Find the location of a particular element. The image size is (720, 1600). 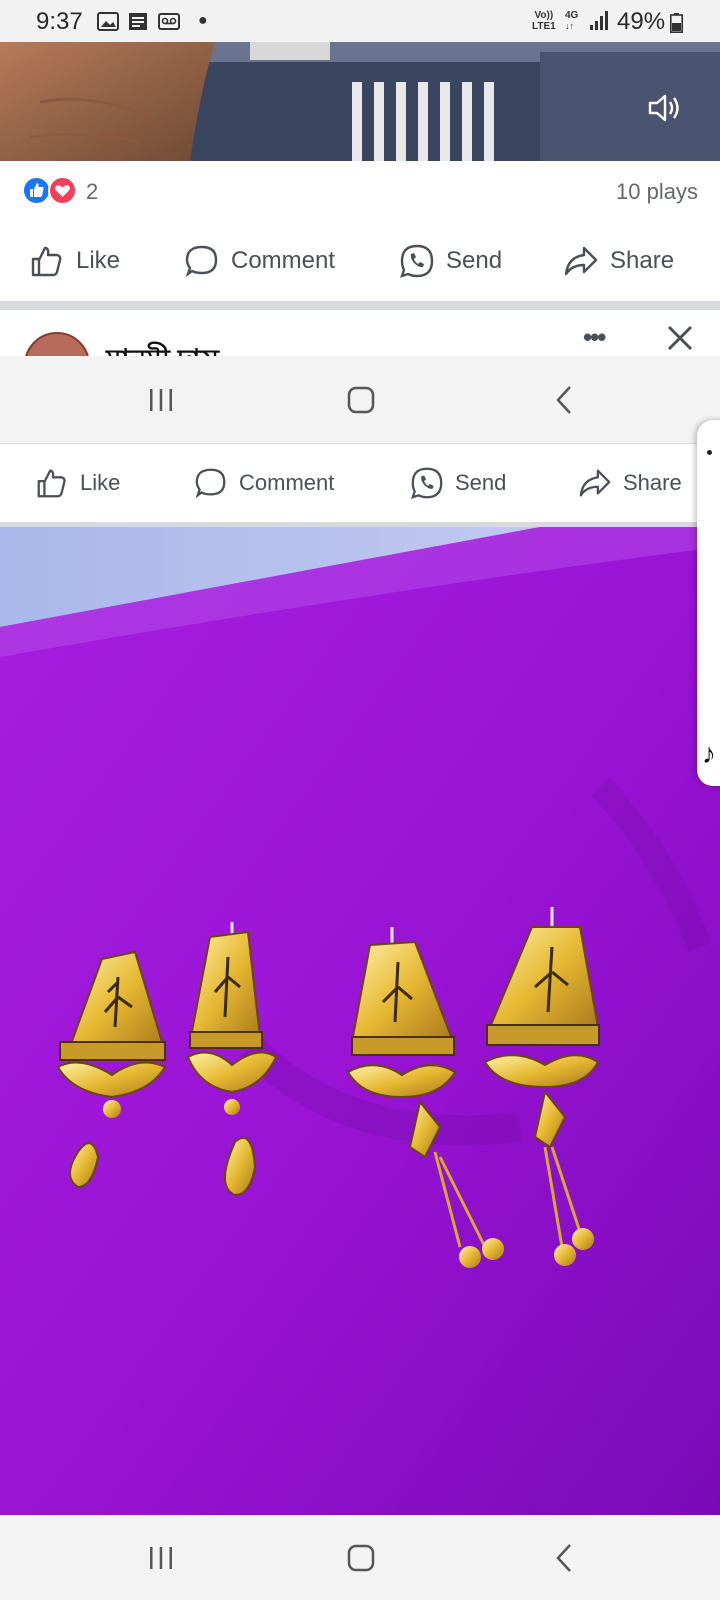

network-type: 4G ↓↑ is located at coordinates (572, 20).